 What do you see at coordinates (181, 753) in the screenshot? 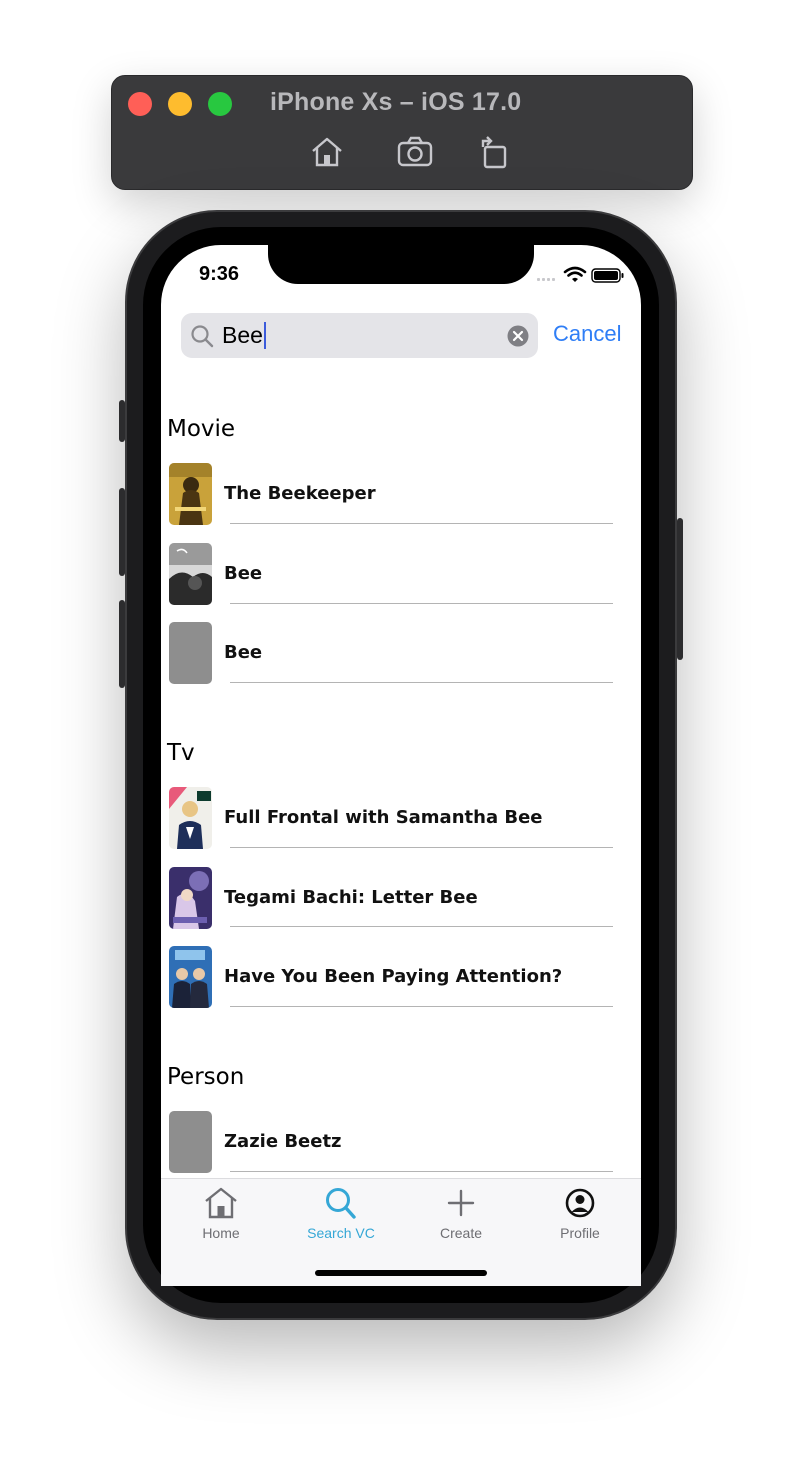
I see `section-title-tv: Tv` at bounding box center [181, 753].